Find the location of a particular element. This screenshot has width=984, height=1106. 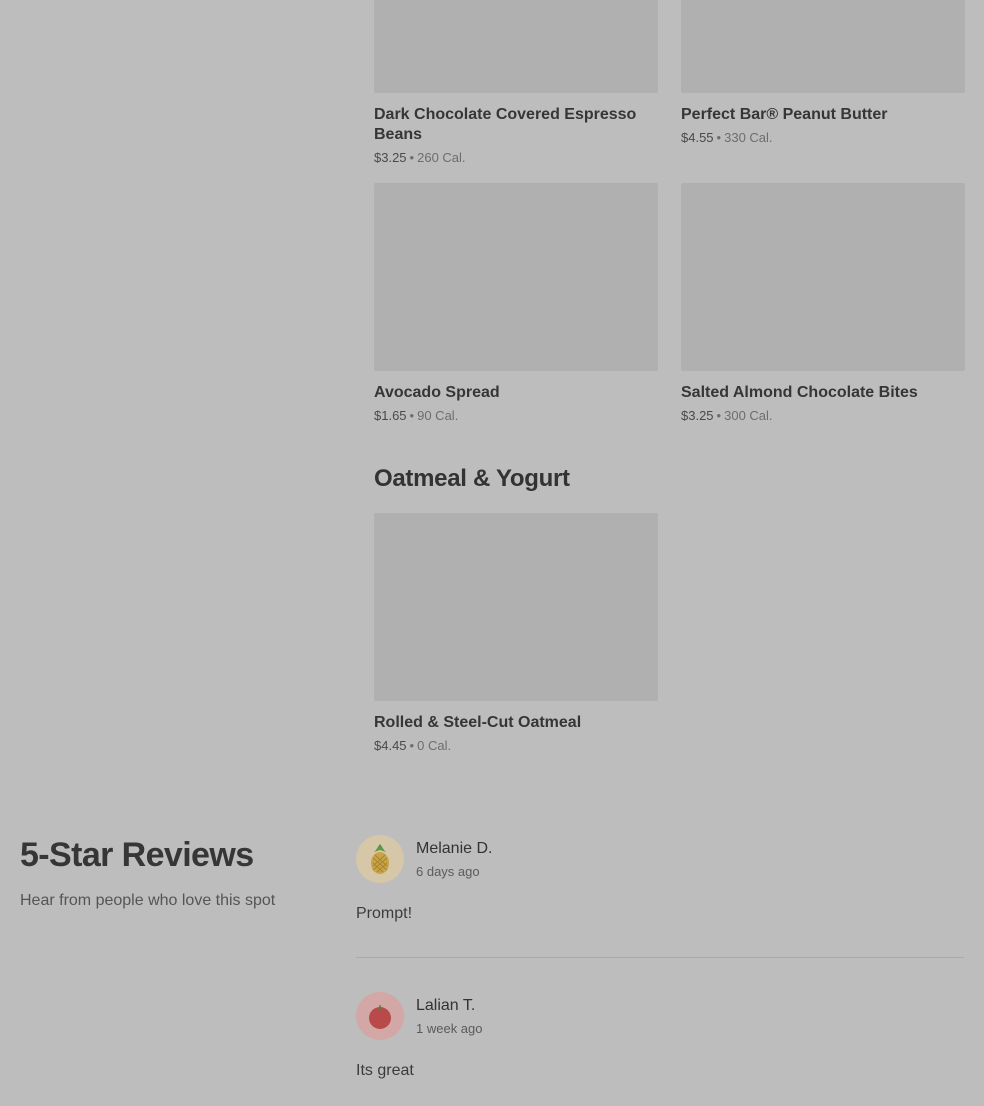

reviewer-name: Melanie D. is located at coordinates (454, 848).